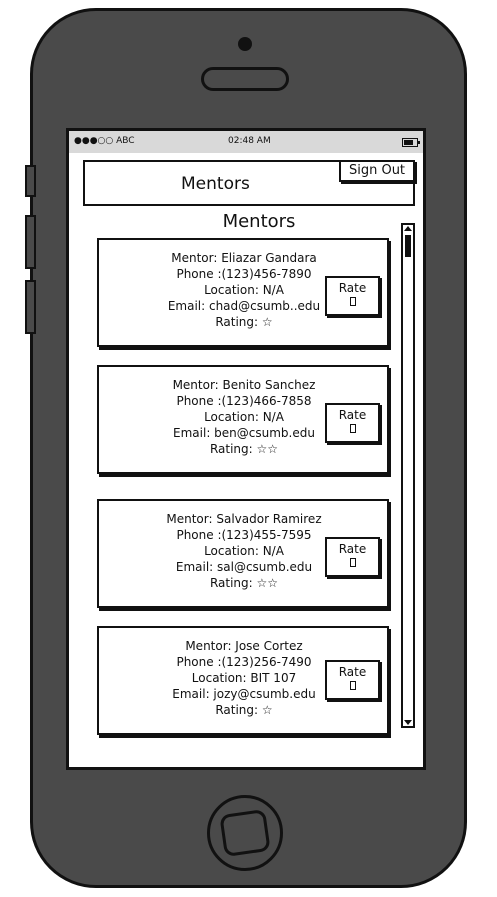 The width and height of the screenshot is (497, 897). I want to click on mentor-email: Email: chad@csumb..edu, so click(244, 306).